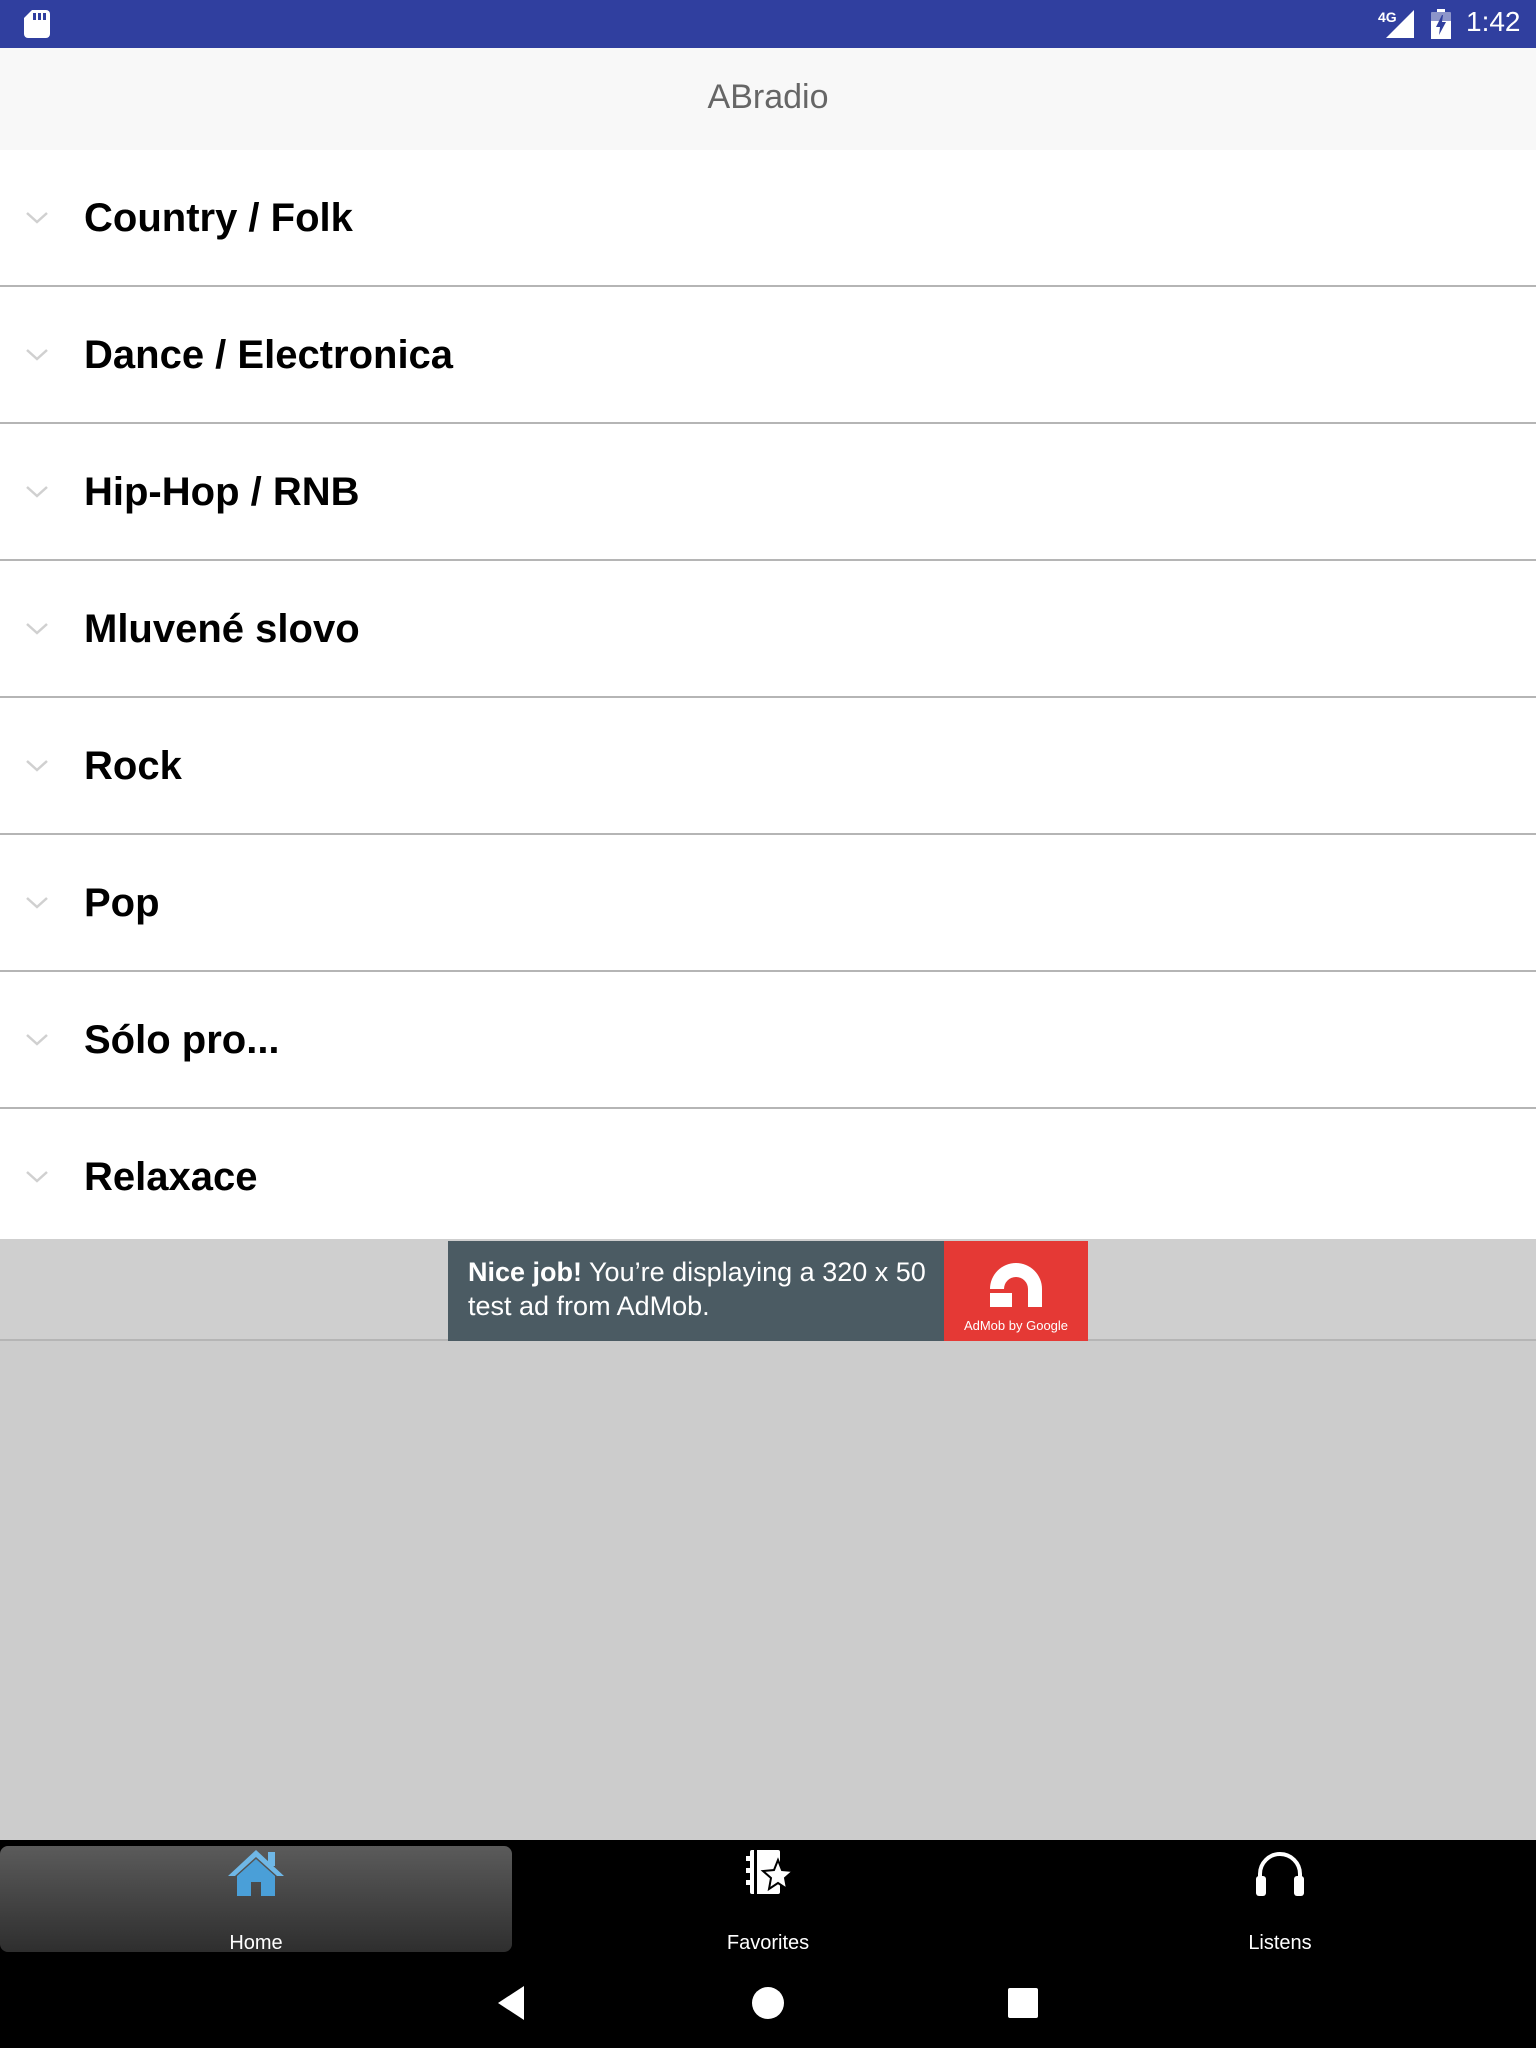 Image resolution: width=1536 pixels, height=2048 pixels. What do you see at coordinates (122, 903) in the screenshot?
I see `category-label: Pop` at bounding box center [122, 903].